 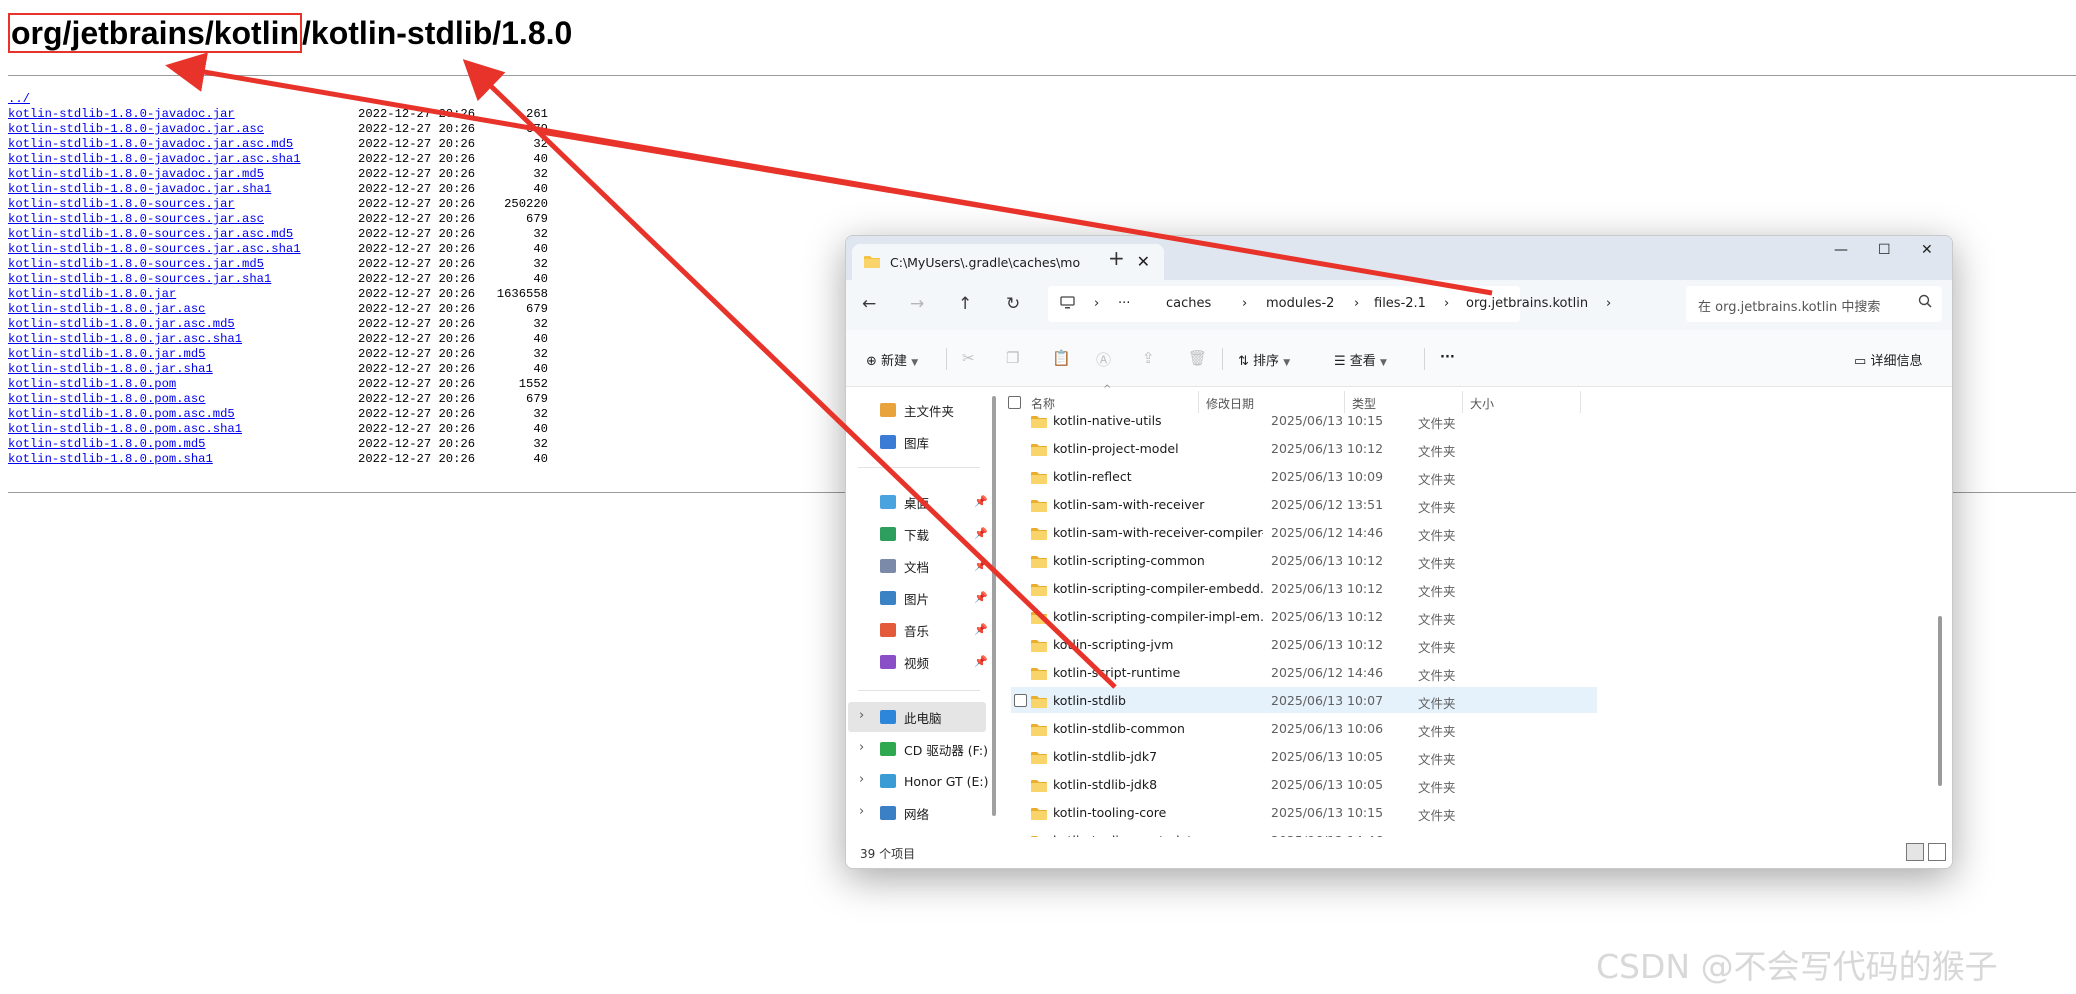 What do you see at coordinates (1197, 358) in the screenshot?
I see `delete-icon: 🗑` at bounding box center [1197, 358].